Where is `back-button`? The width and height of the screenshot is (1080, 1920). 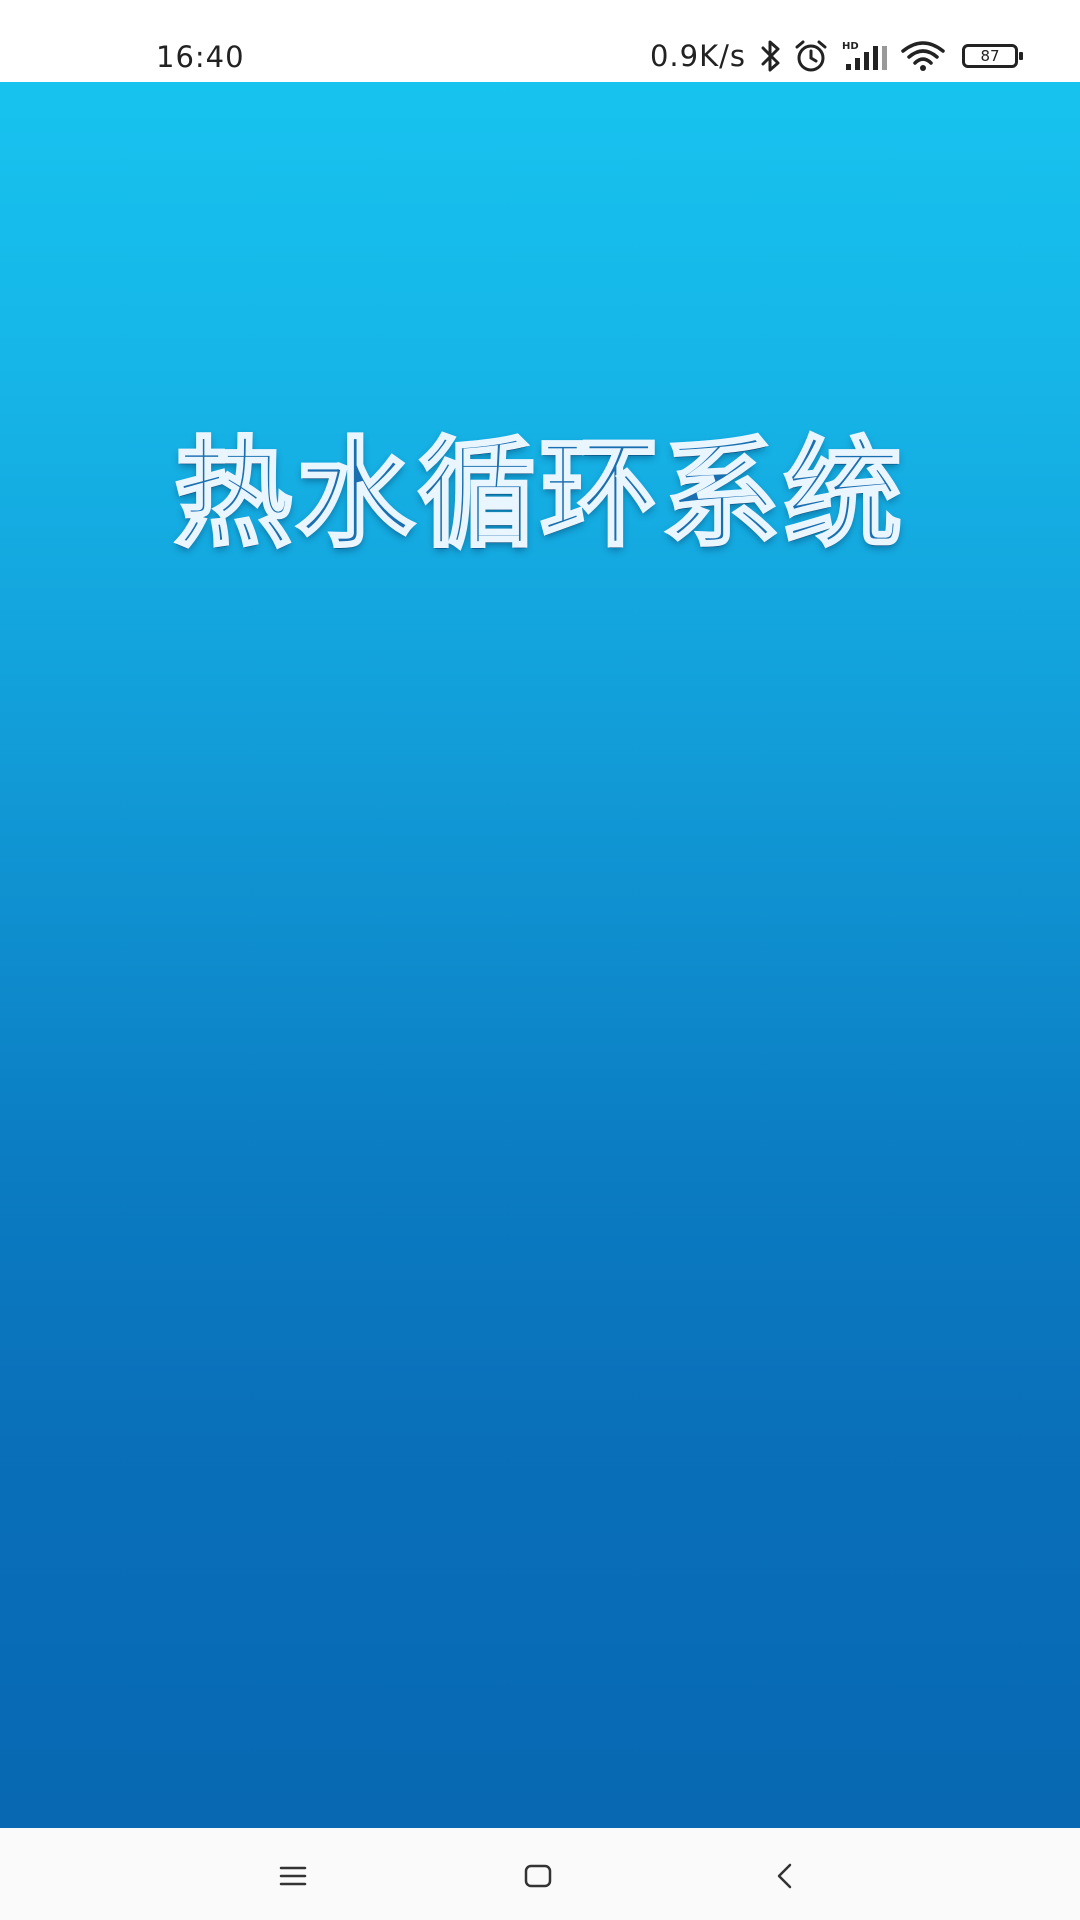 back-button is located at coordinates (785, 1876).